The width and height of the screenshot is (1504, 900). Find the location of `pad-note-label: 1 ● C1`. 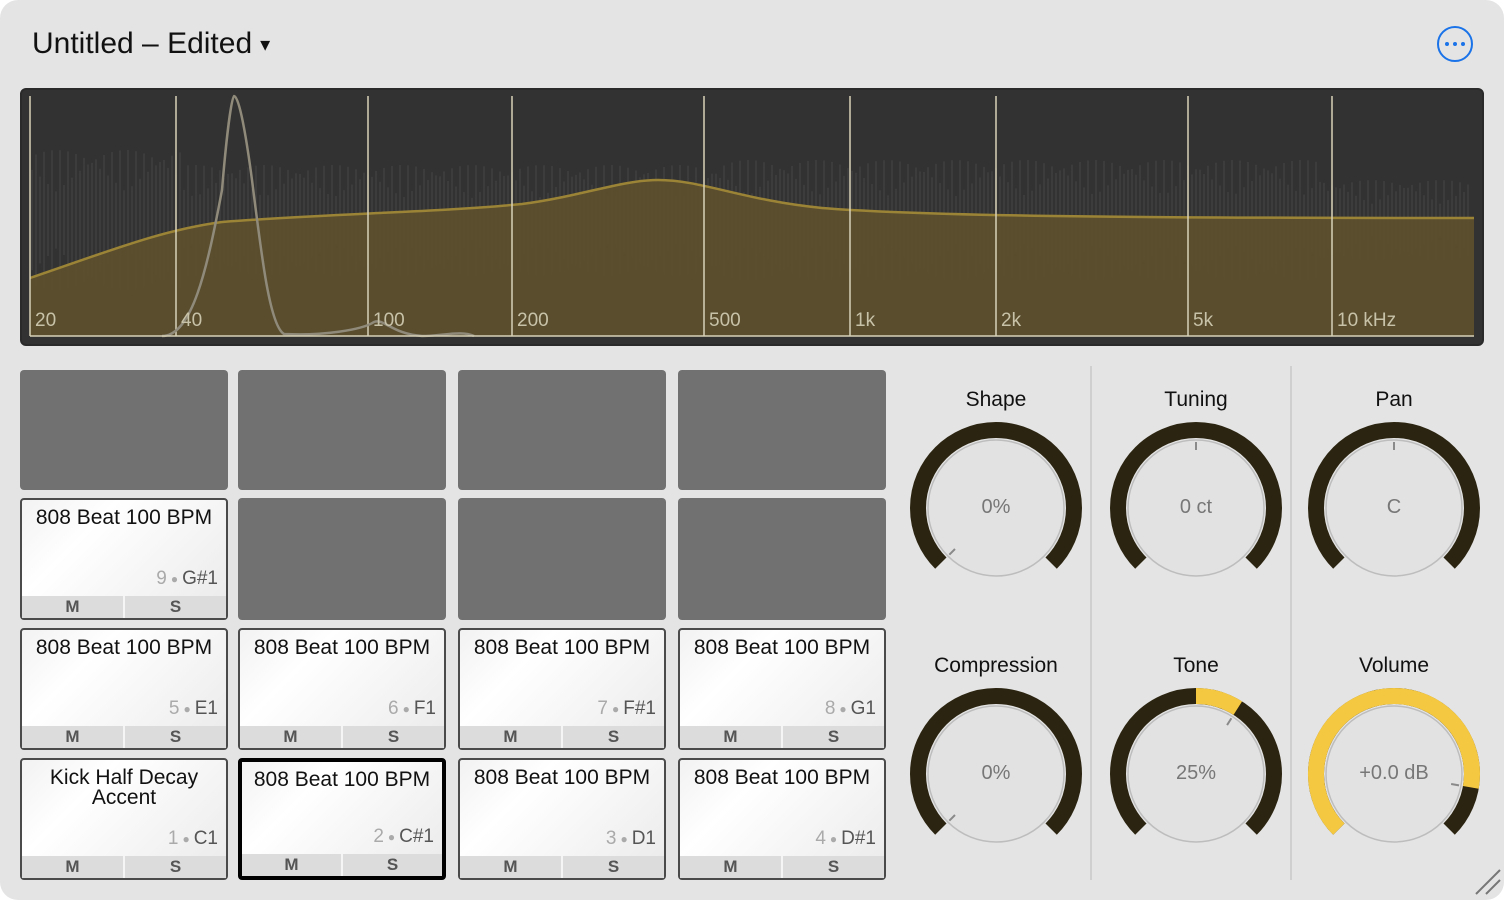

pad-note-label: 1 ● C1 is located at coordinates (193, 839).